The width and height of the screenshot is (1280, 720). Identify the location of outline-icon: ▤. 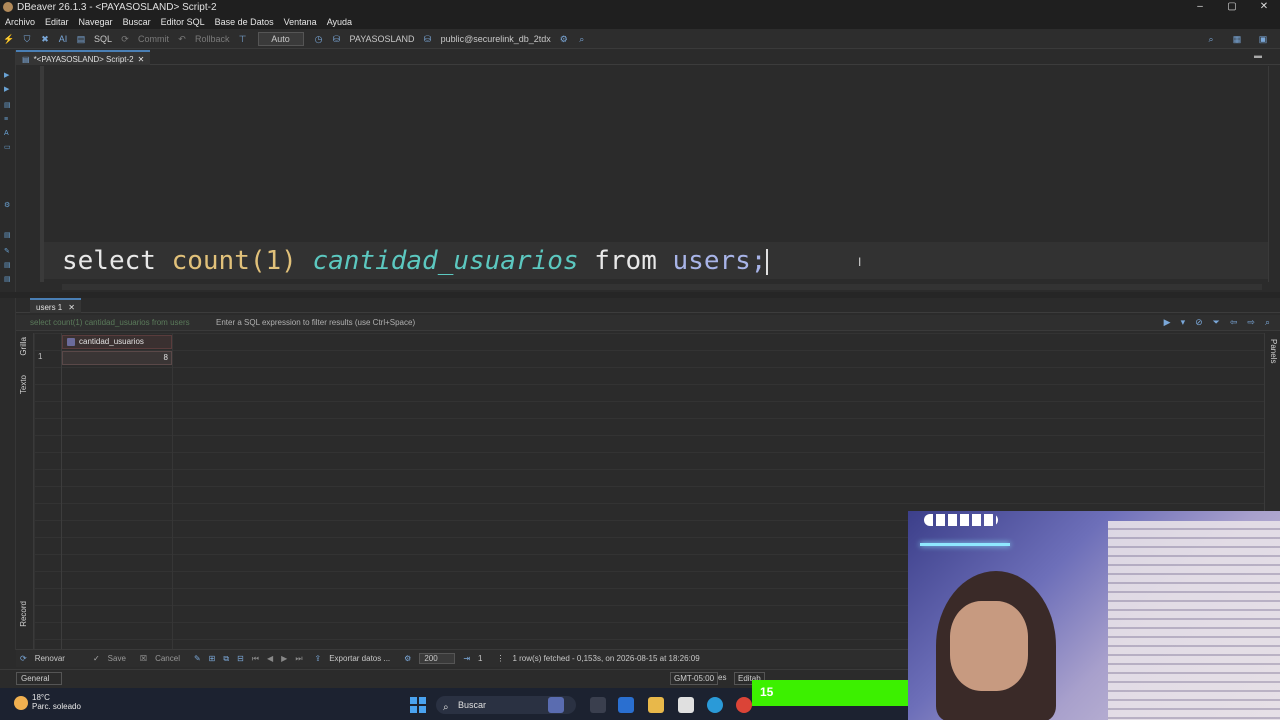
(8, 266).